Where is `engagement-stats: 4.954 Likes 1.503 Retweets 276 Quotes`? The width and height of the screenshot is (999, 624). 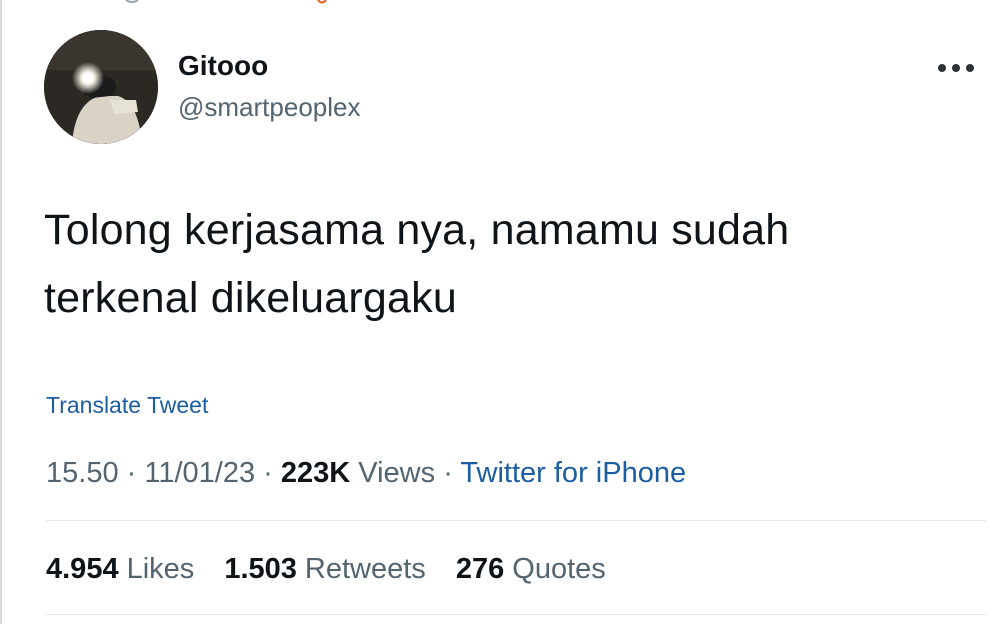
engagement-stats: 4.954 Likes 1.503 Retweets 276 Quotes is located at coordinates (337, 569).